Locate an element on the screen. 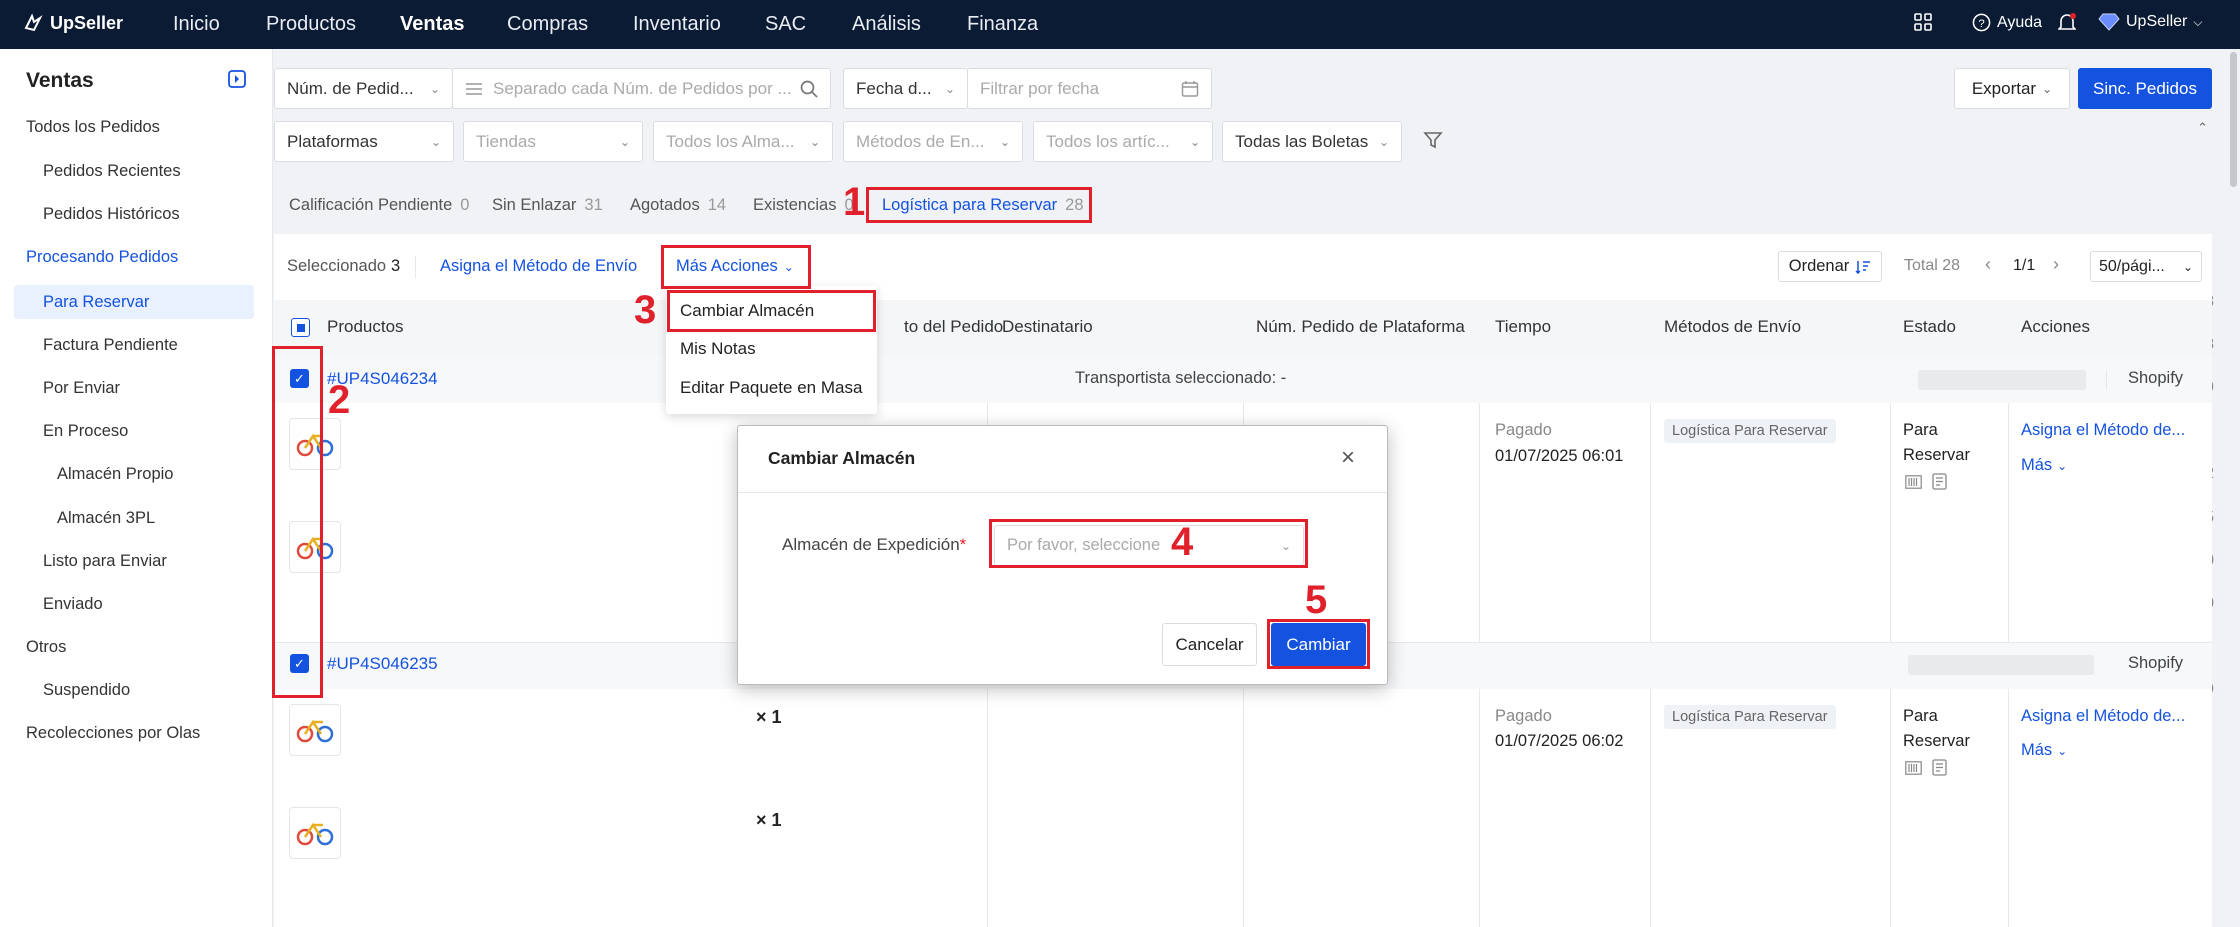 Image resolution: width=2240 pixels, height=927 pixels. nav-compras: Compras is located at coordinates (547, 24).